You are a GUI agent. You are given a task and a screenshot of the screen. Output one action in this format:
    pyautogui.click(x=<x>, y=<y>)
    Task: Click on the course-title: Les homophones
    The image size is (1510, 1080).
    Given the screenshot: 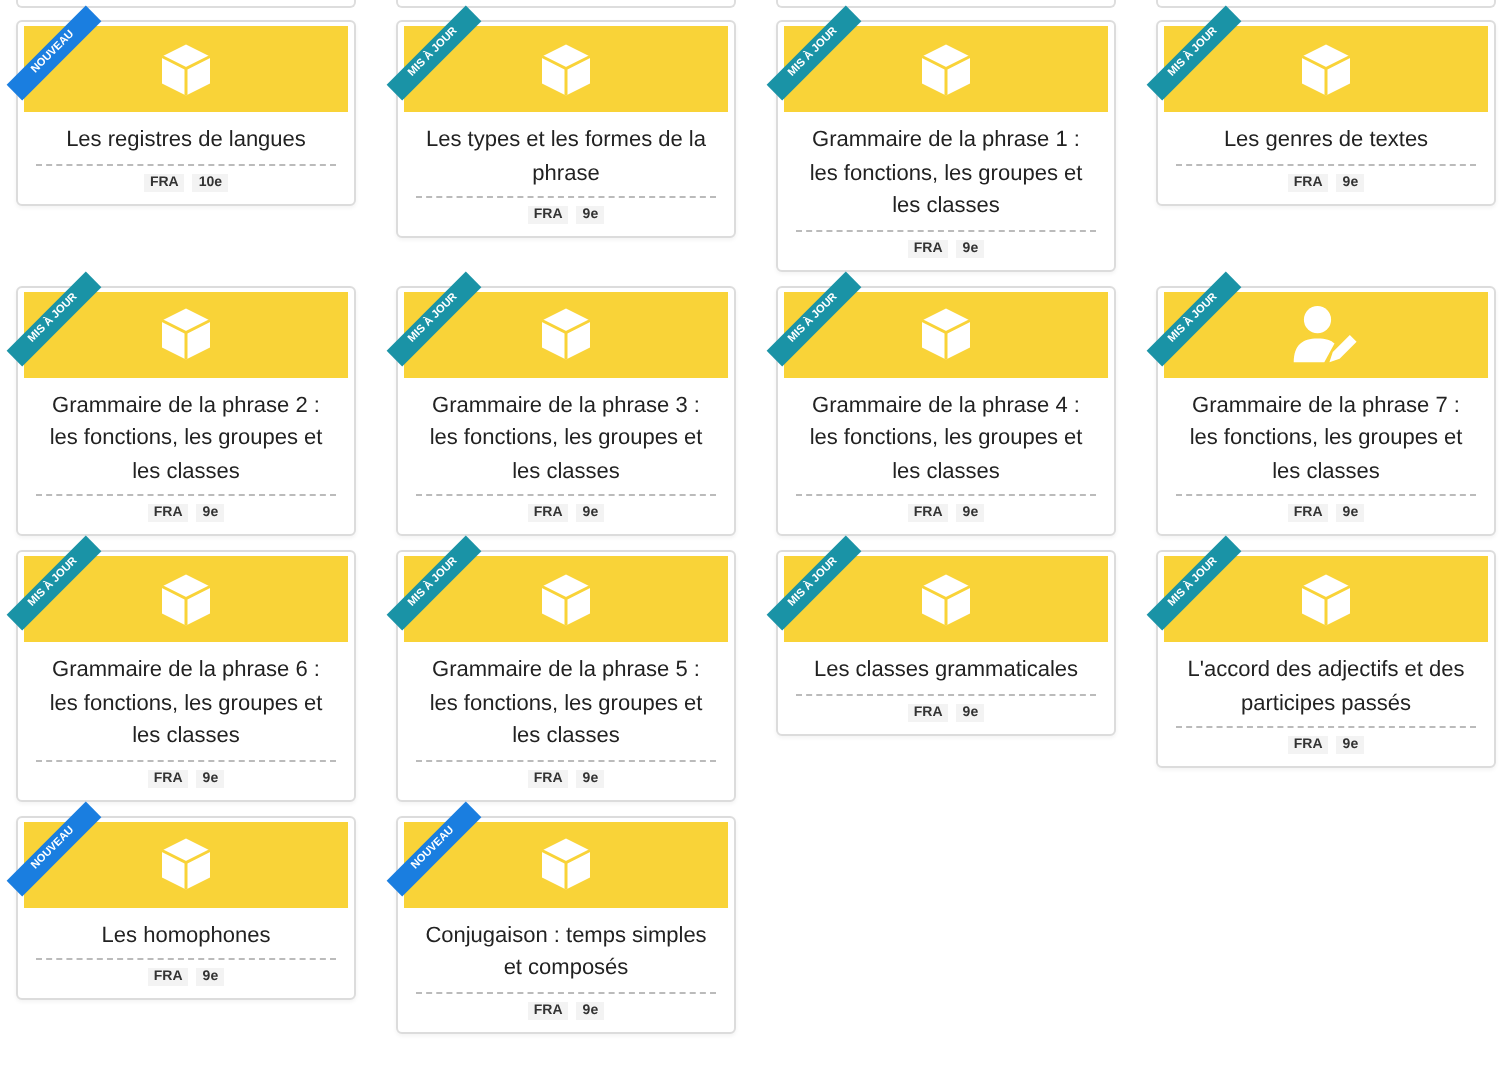 What is the action you would take?
    pyautogui.click(x=186, y=933)
    